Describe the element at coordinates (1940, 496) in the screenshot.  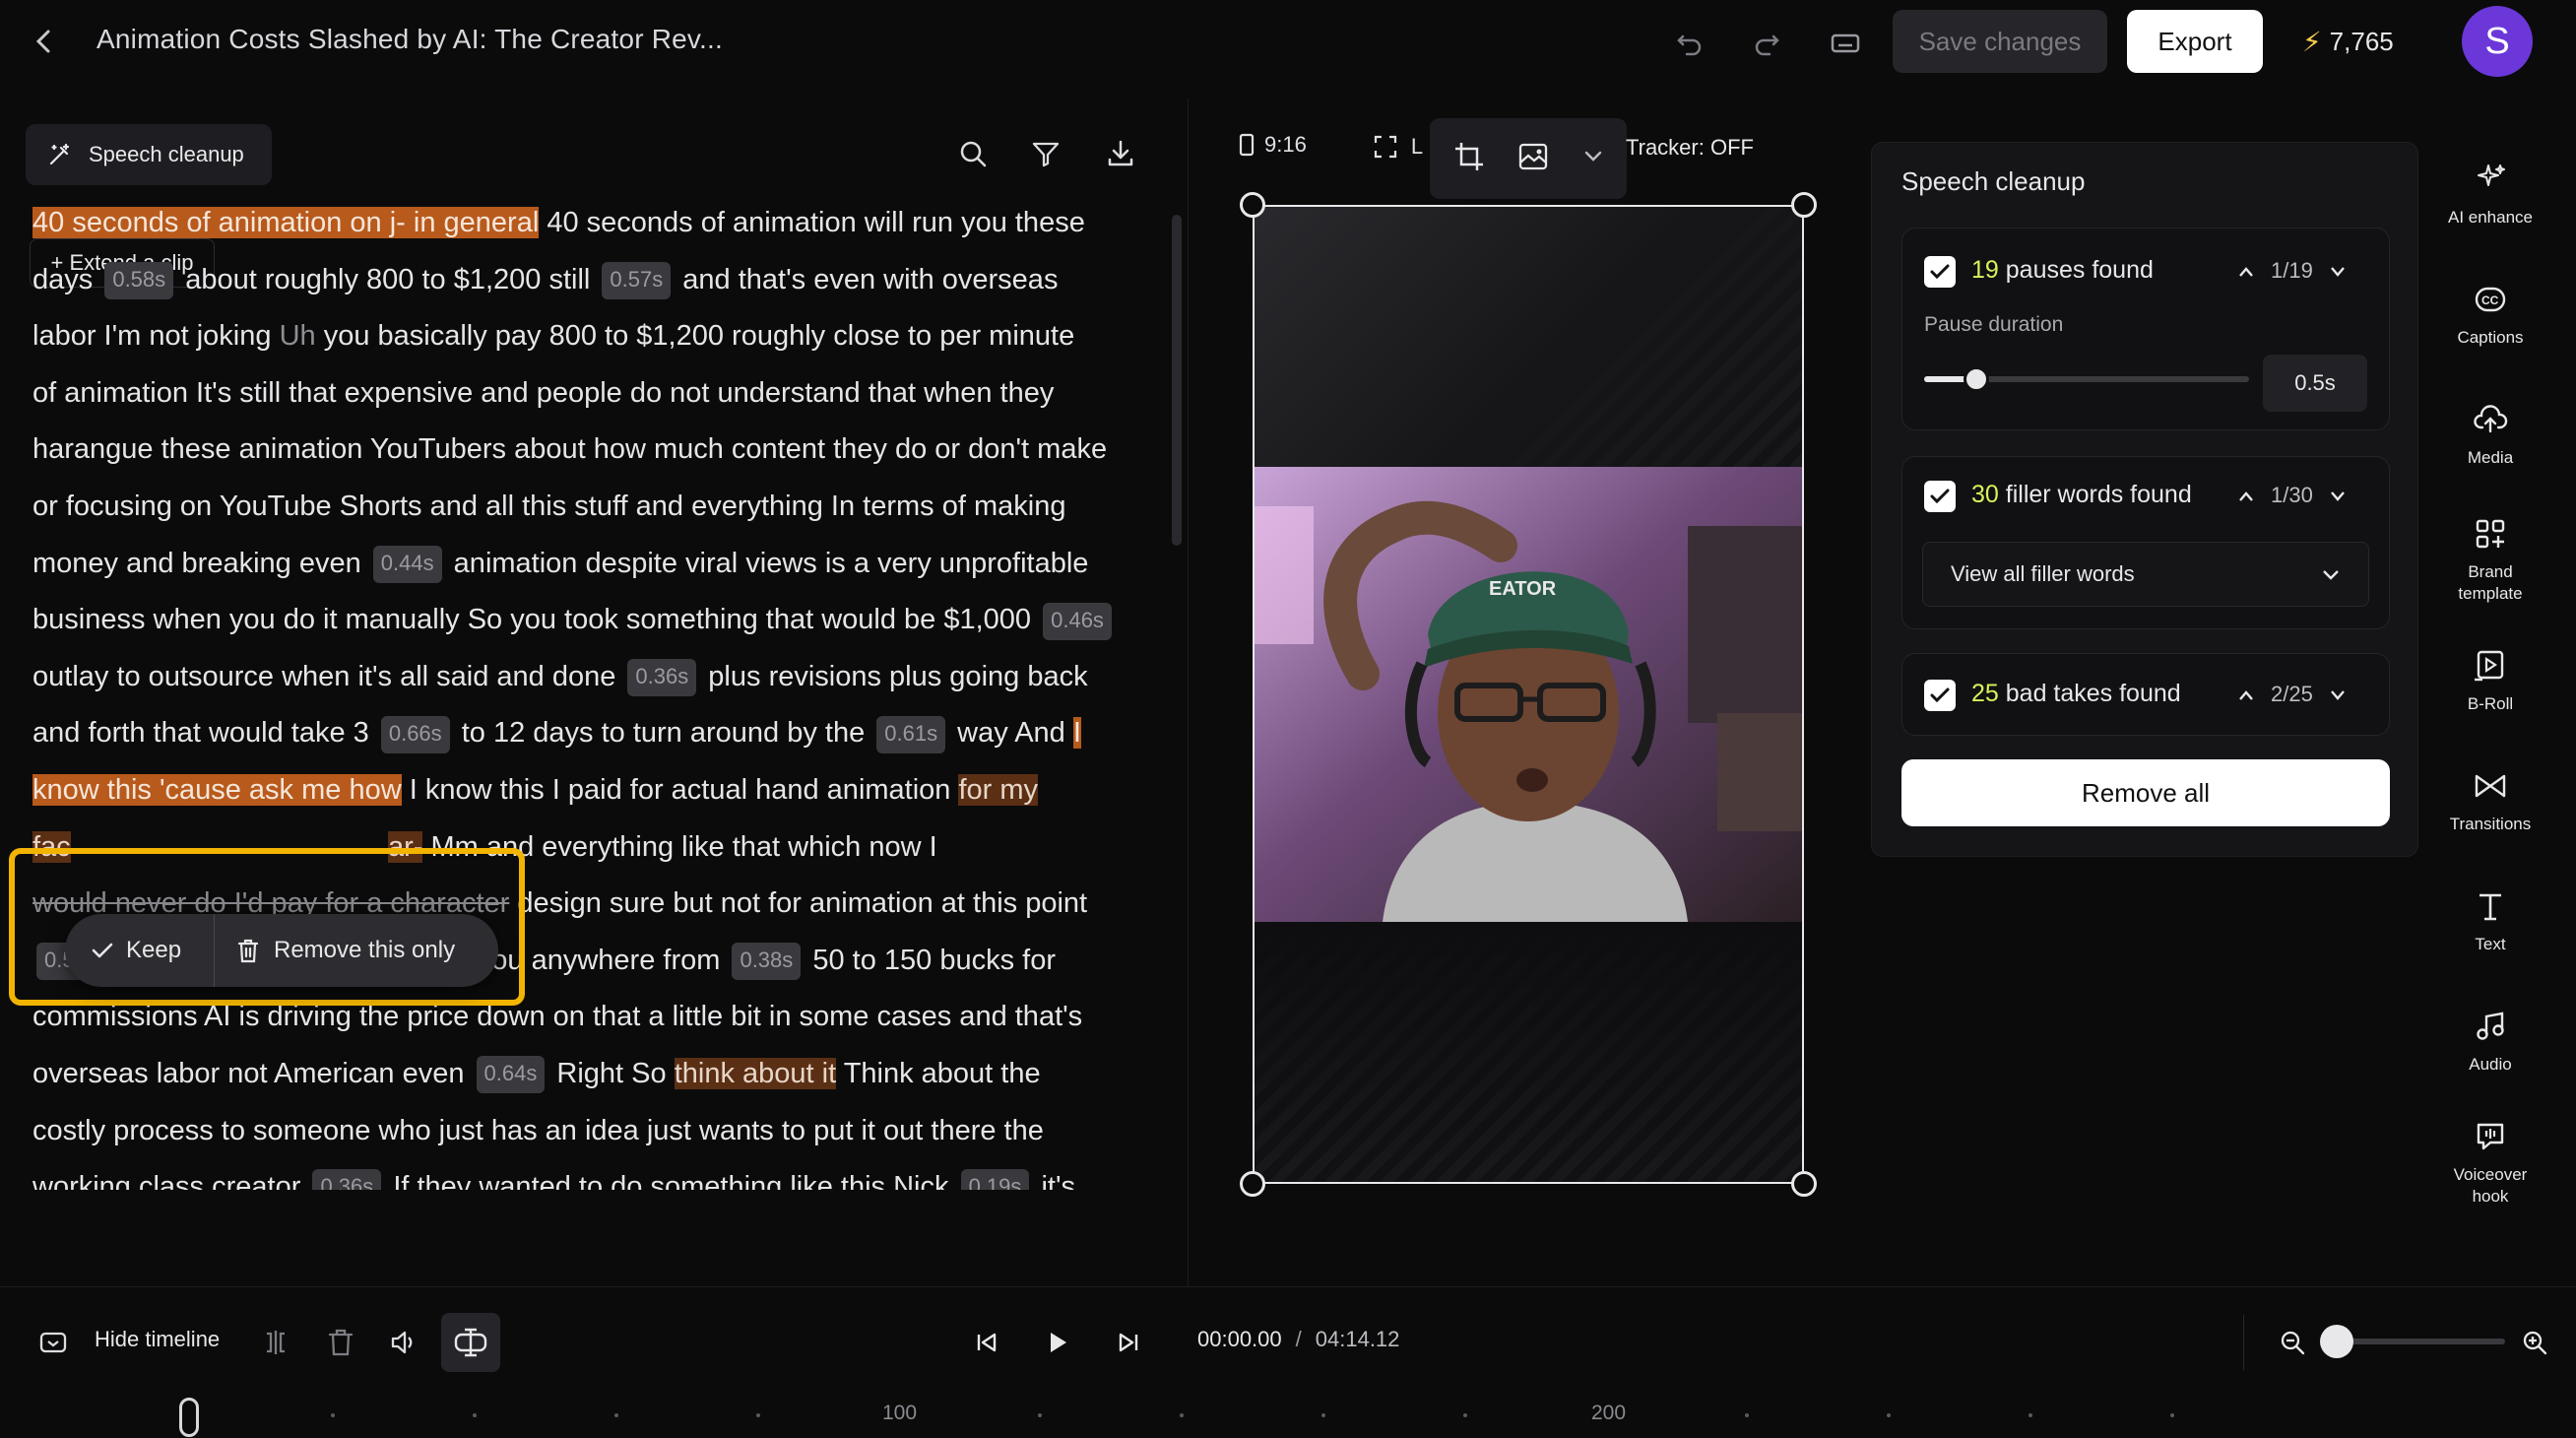
I see `filler-words-checkbox` at that location.